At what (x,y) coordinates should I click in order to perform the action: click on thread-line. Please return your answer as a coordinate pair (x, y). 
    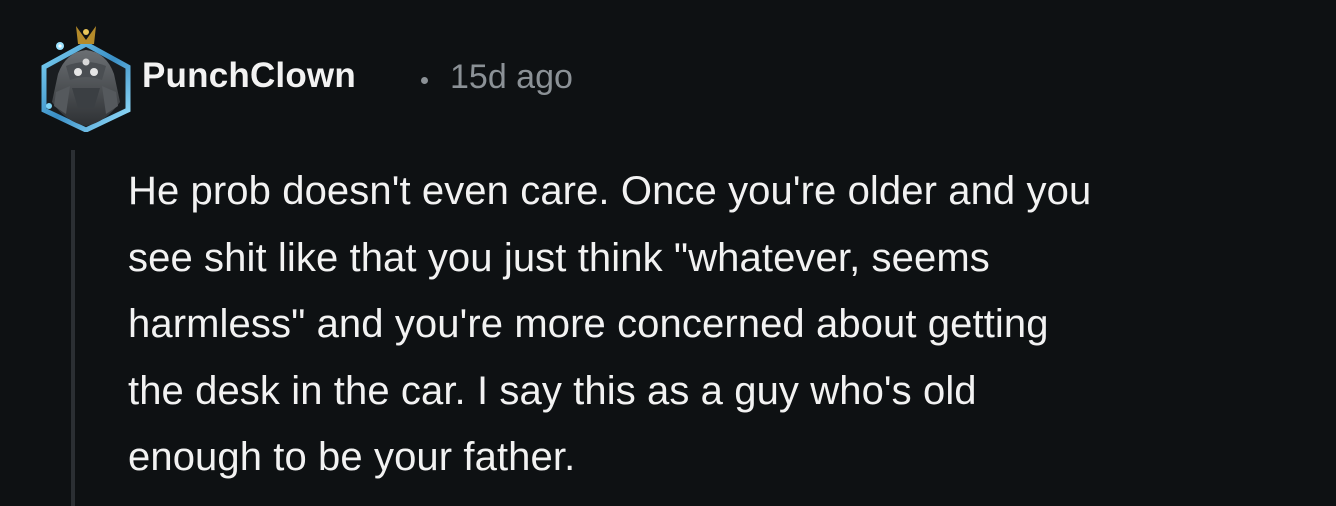
    Looking at the image, I should click on (73, 328).